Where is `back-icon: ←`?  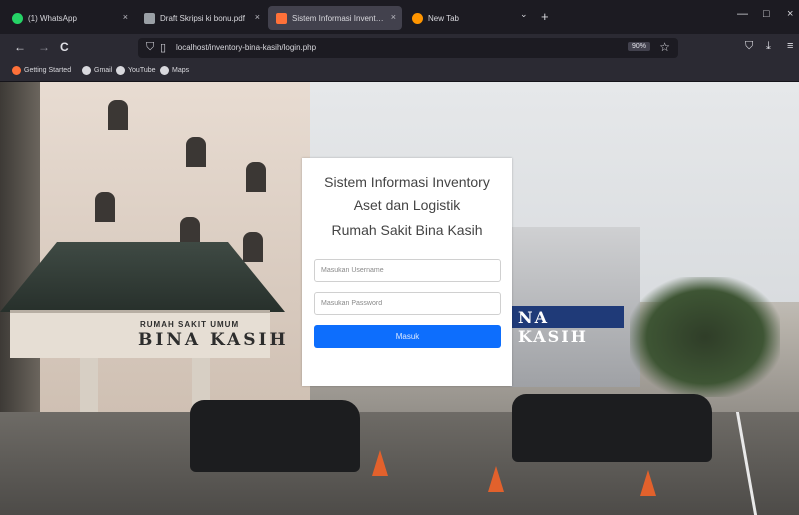 back-icon: ← is located at coordinates (20, 47).